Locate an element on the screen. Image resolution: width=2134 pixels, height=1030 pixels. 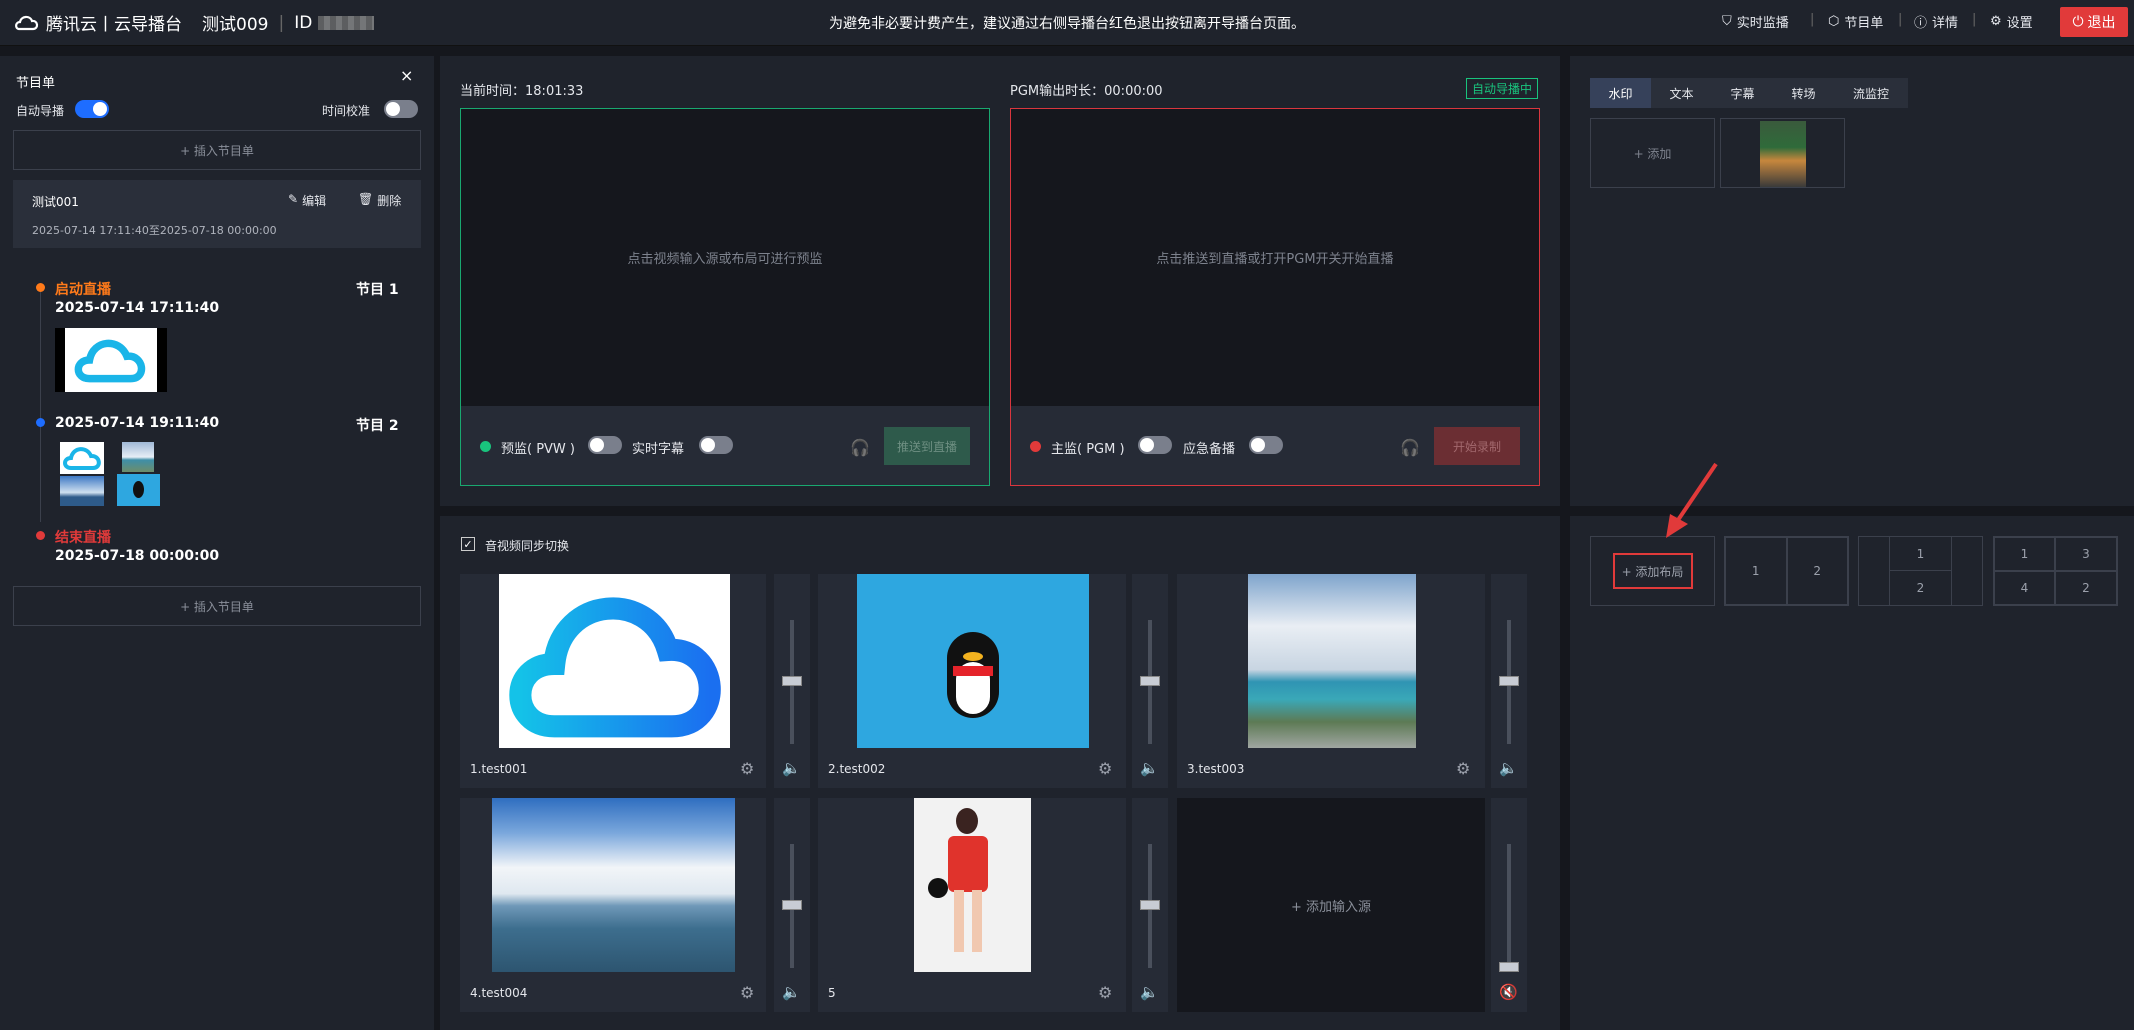
timeline-section-2: 节目 2 is located at coordinates (377, 426).